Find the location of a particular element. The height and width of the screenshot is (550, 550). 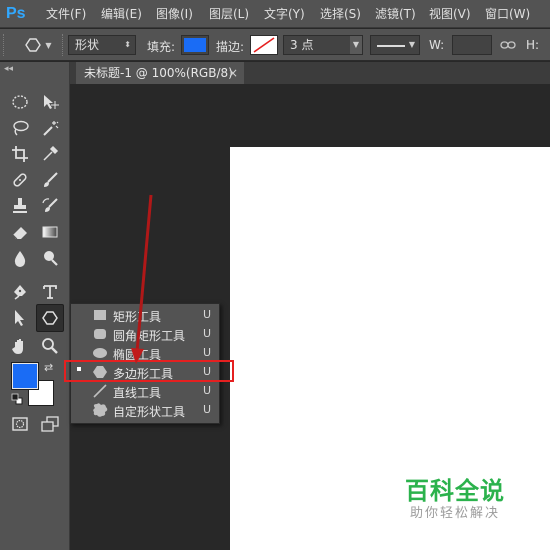

collapse-icon: ◂◂ is located at coordinates (8, 69).